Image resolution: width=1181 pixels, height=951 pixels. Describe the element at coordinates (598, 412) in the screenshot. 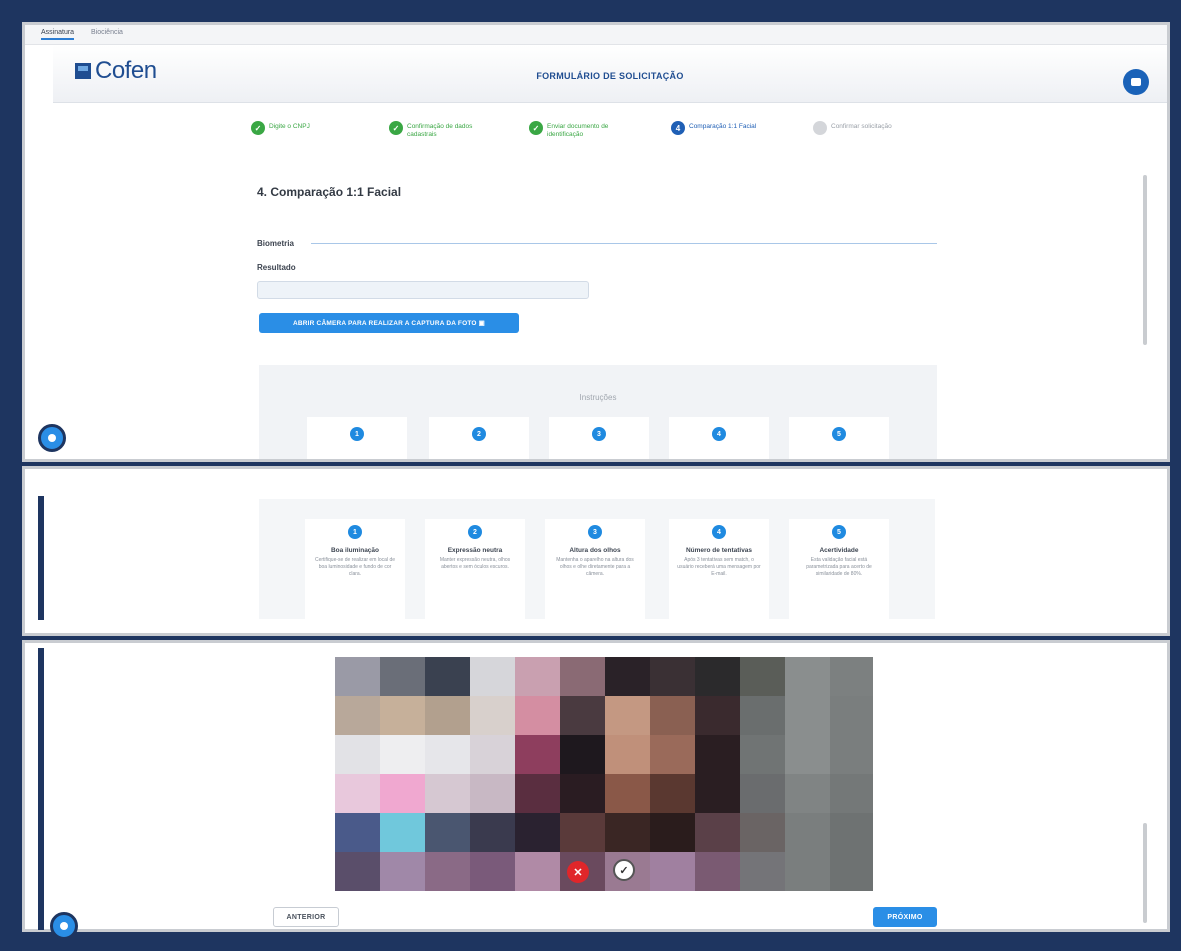

I see `instructions-box: Instruções 1 2 3 4 5` at that location.